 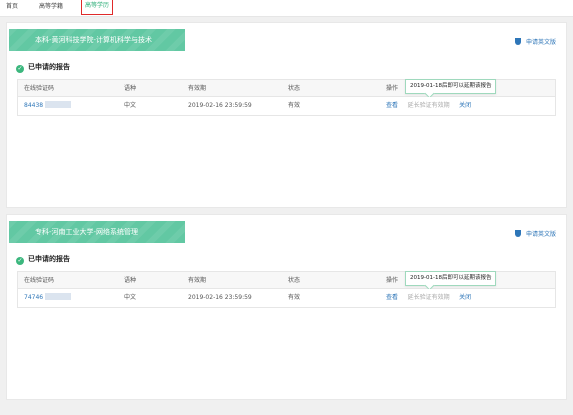 I want to click on top-navigation: 首页 高等学籍 高等学历, so click(x=286, y=8).